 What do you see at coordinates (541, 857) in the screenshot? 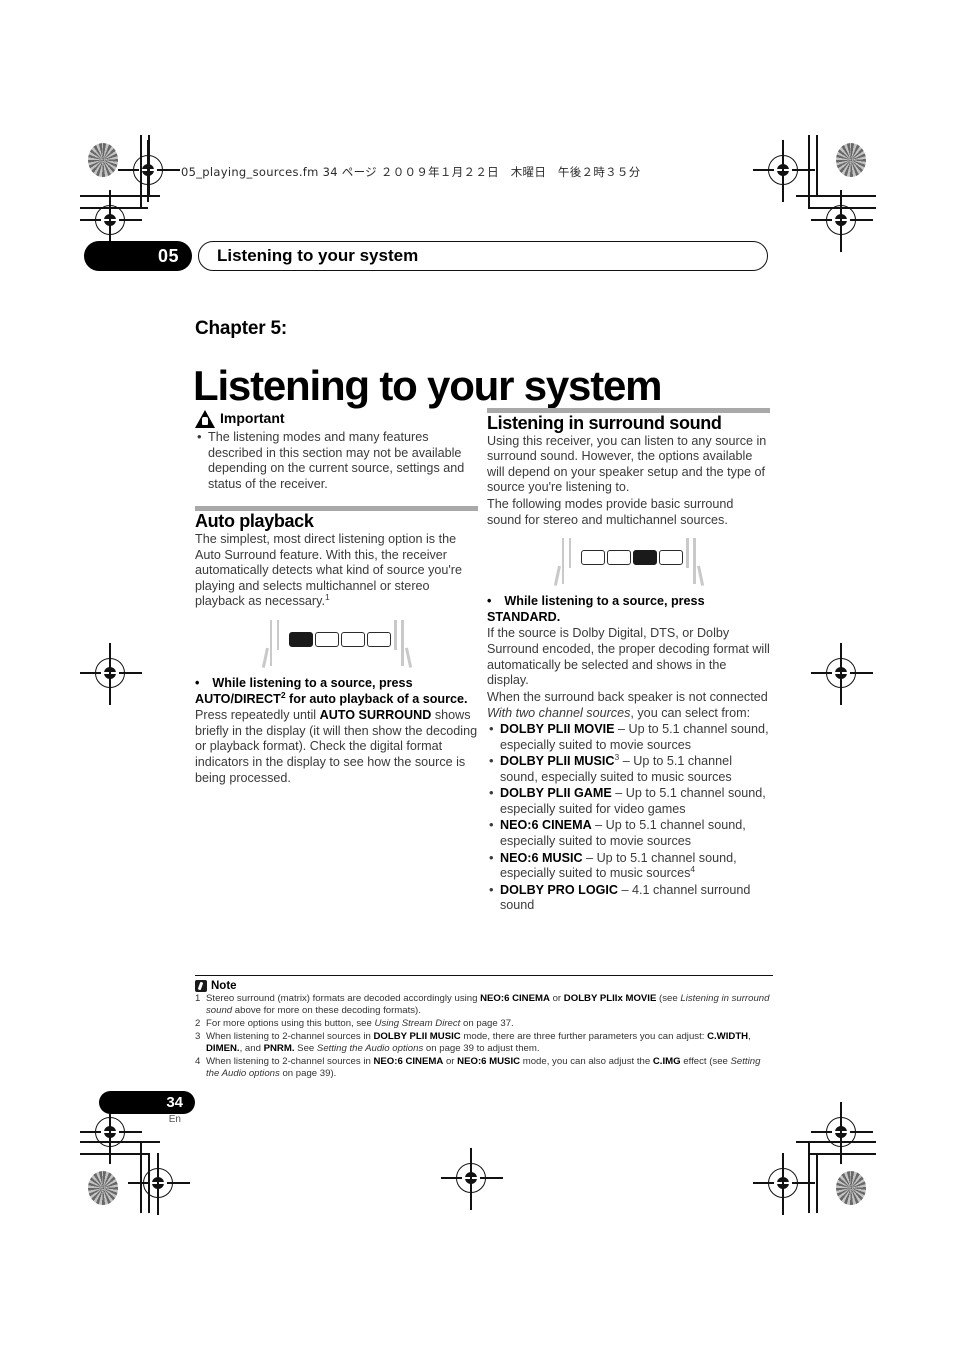
I see `mode-name: NEO:6 MUSIC` at bounding box center [541, 857].